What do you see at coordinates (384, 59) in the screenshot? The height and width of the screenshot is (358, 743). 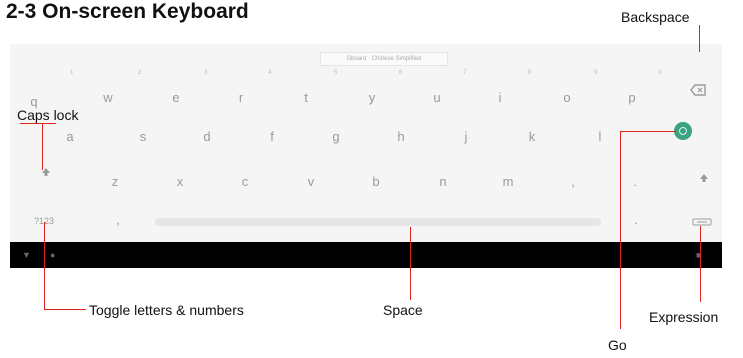 I see `keyboard-language-label: Gboard · Chinese Simplified` at bounding box center [384, 59].